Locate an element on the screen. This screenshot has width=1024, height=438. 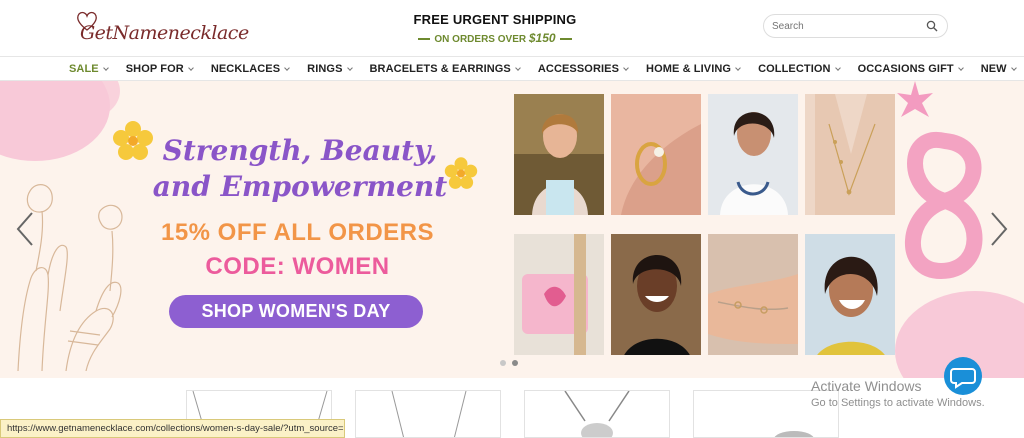
nav-item-occasions-gift: OCCASIONS GIFT is located at coordinates (910, 68).